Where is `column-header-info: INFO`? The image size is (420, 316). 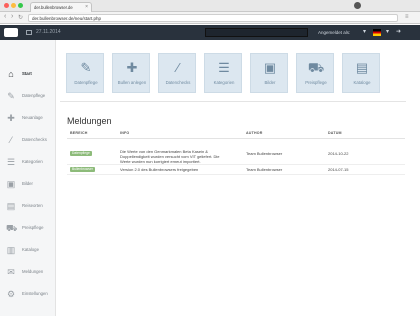 column-header-info: INFO is located at coordinates (124, 133).